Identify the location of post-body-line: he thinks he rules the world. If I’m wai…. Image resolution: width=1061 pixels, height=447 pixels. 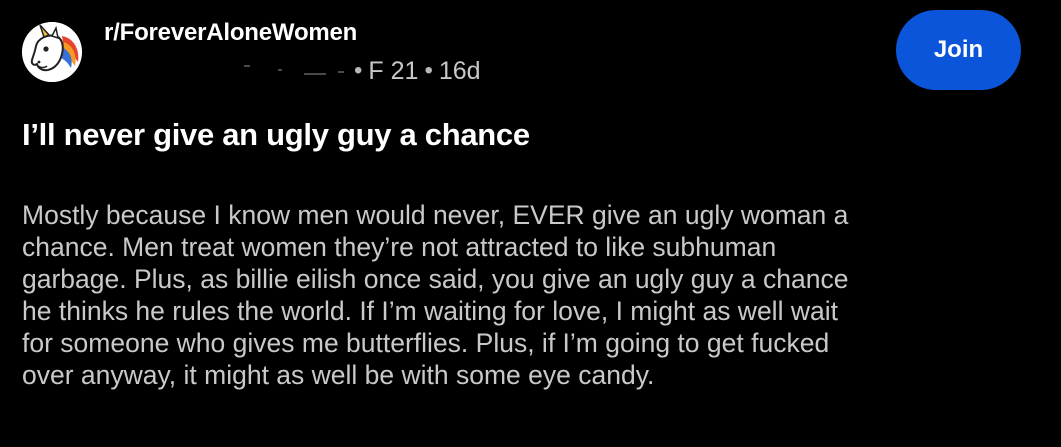
(430, 311).